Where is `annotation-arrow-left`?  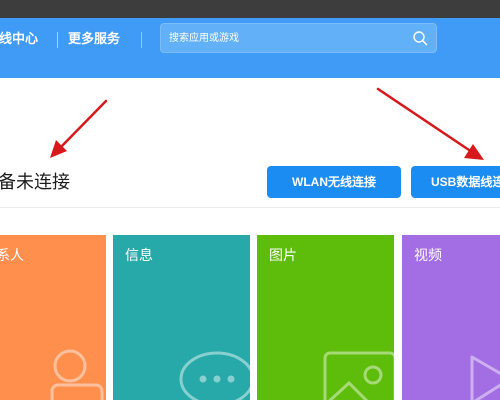 annotation-arrow-left is located at coordinates (79, 128).